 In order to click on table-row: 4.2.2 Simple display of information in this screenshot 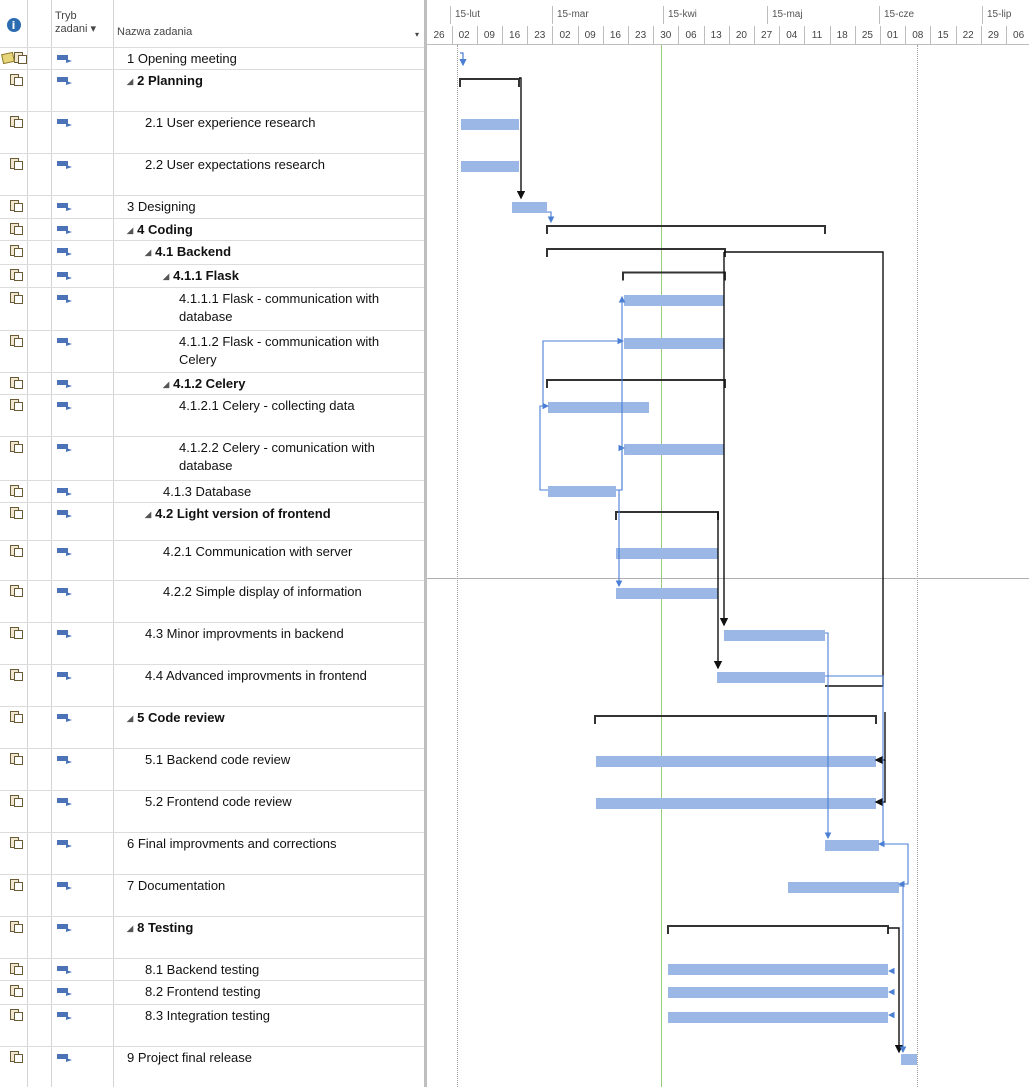, I will do `click(213, 601)`.